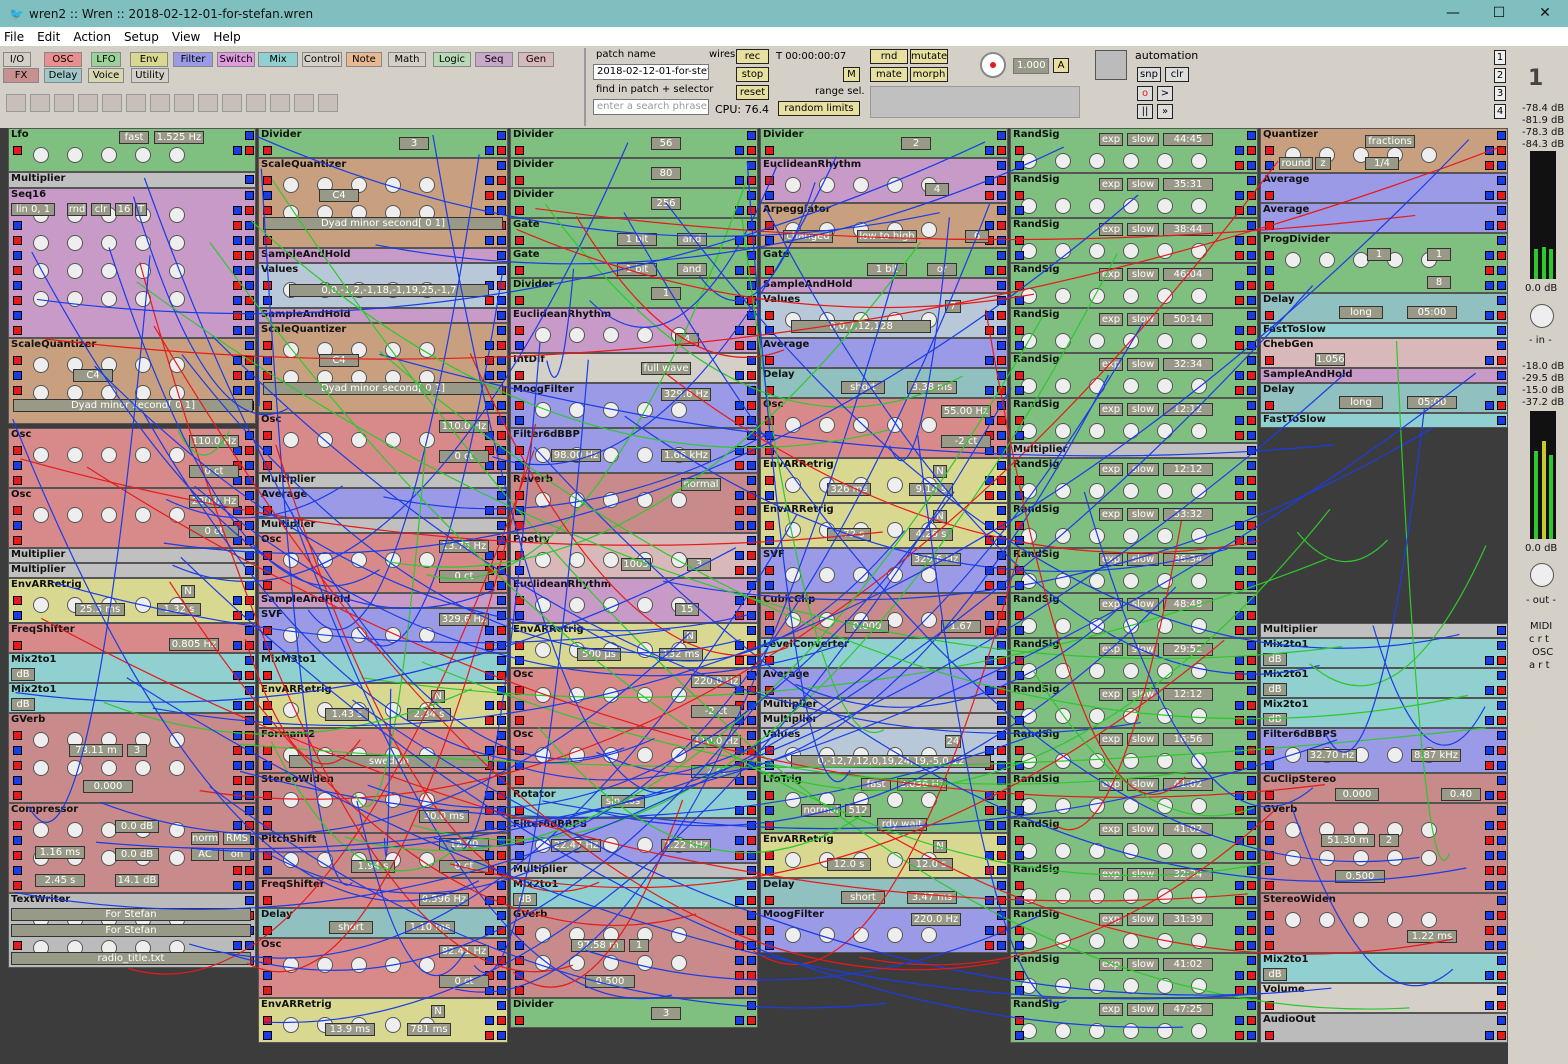  I want to click on module-divider: Divider 3, so click(383, 143).